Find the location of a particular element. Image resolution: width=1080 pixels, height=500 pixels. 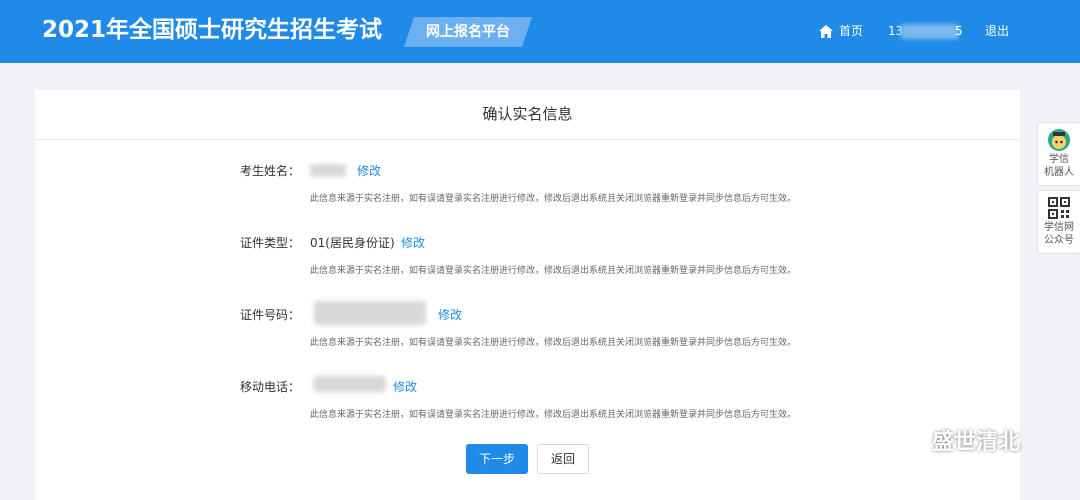

edit-mobile-link: 修改 is located at coordinates (405, 387).